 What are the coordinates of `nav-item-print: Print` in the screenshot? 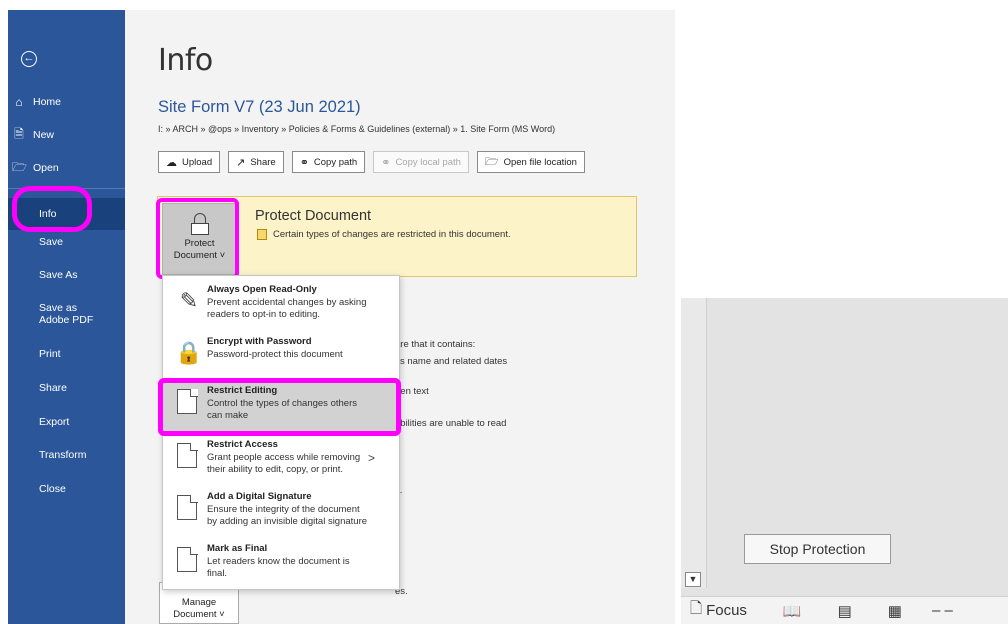 It's located at (66, 354).